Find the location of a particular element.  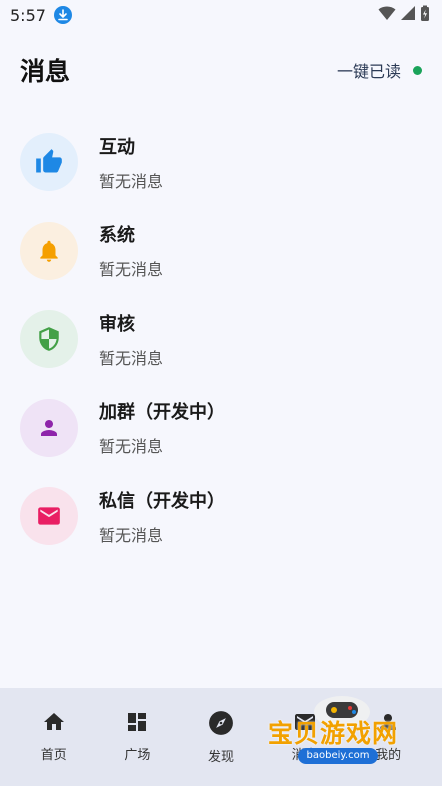

message-title: 系统 is located at coordinates (117, 236).